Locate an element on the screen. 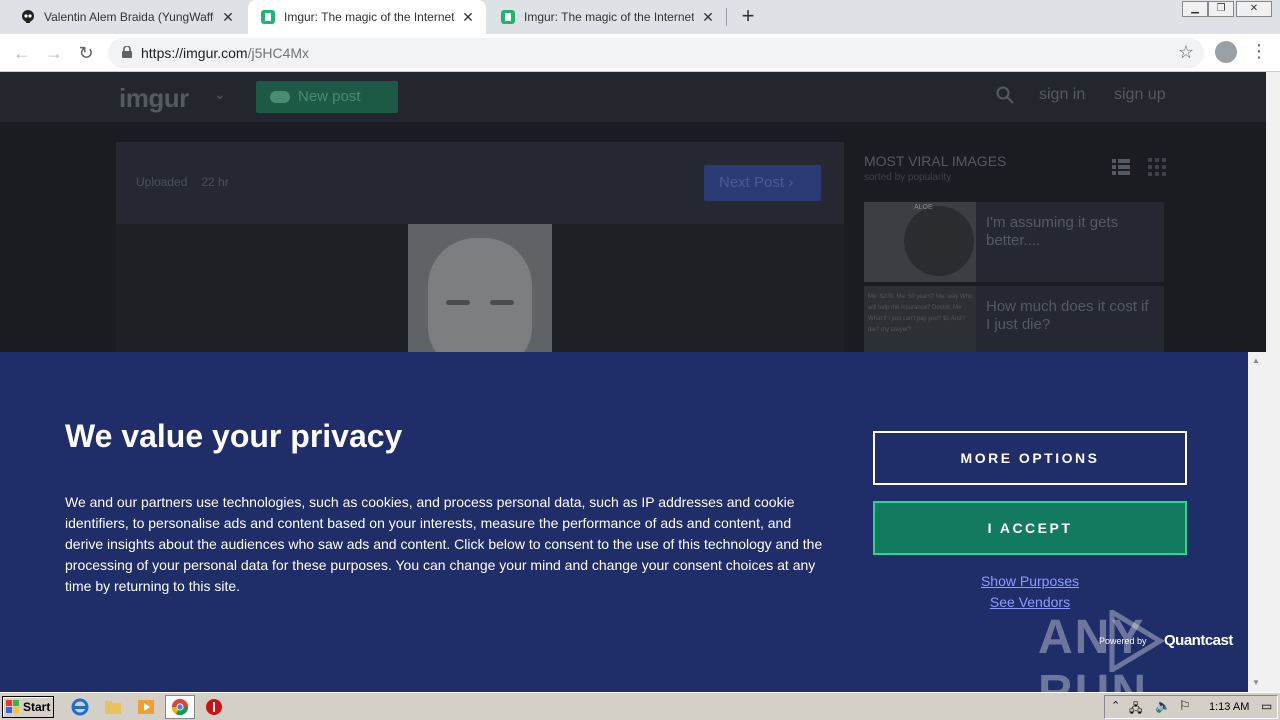  minimize-button: ▁ is located at coordinates (1195, 9).